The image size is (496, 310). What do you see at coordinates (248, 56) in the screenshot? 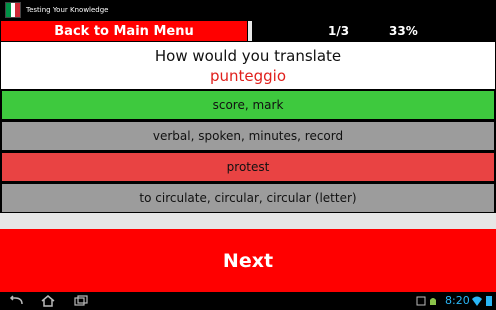
I see `question-prompt: How would you translate` at bounding box center [248, 56].